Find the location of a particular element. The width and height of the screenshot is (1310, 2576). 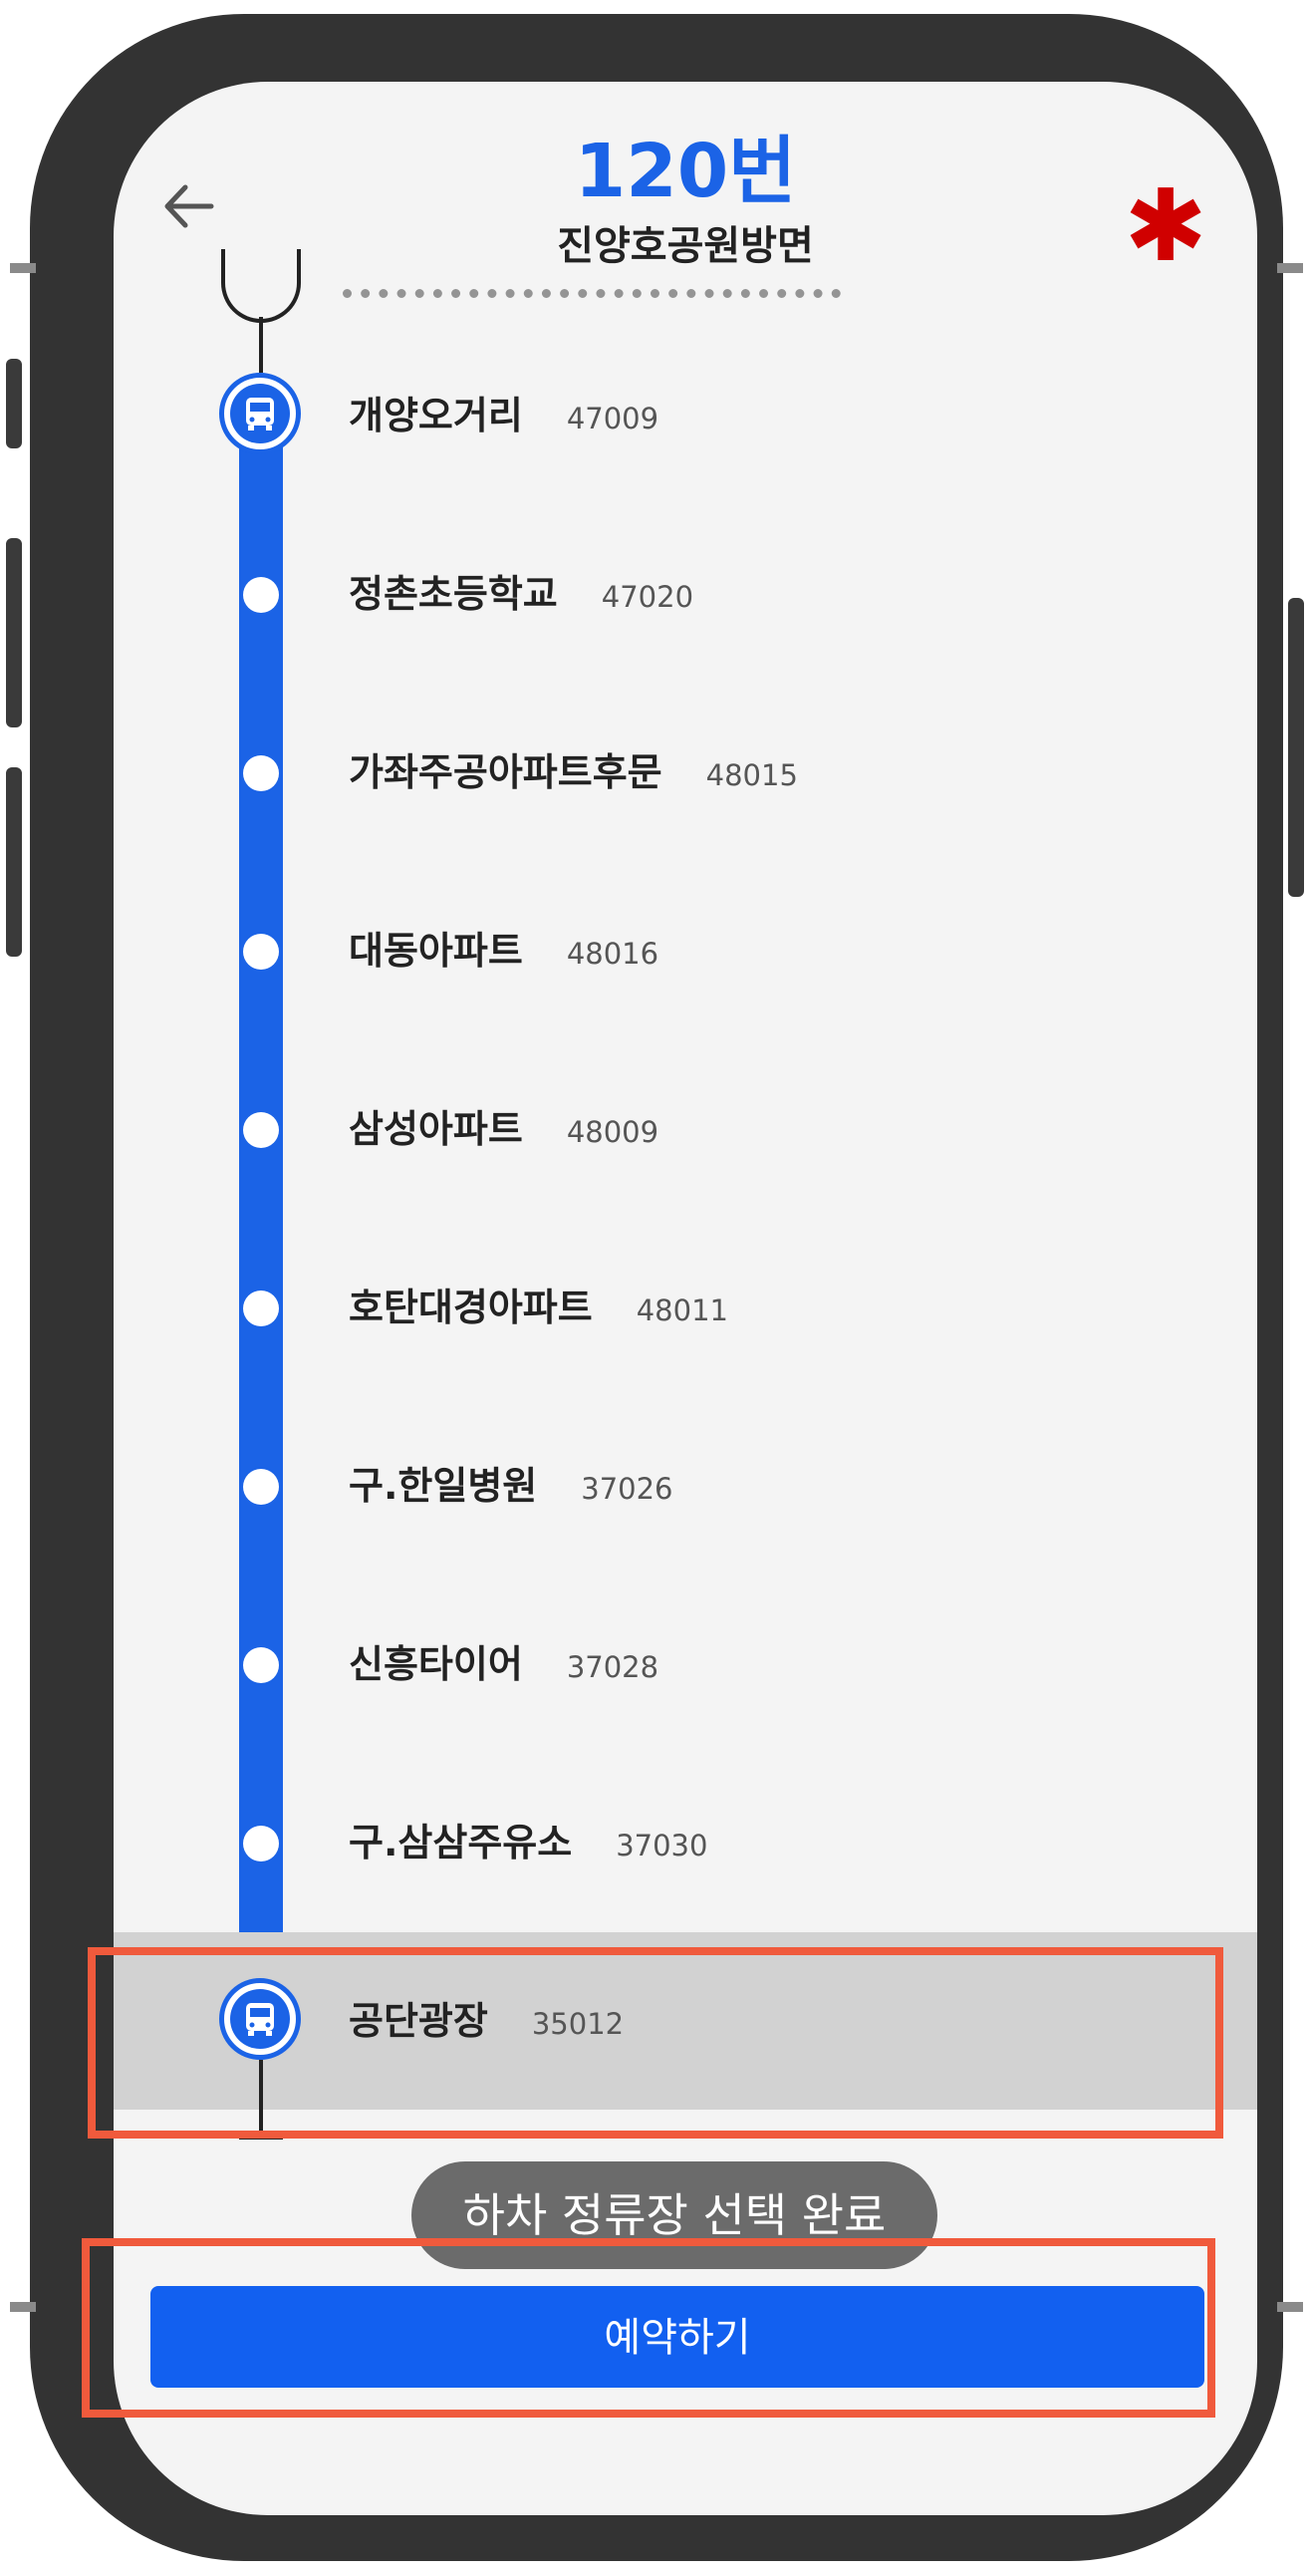

stop-name: 정촌초등학교 is located at coordinates (453, 594).